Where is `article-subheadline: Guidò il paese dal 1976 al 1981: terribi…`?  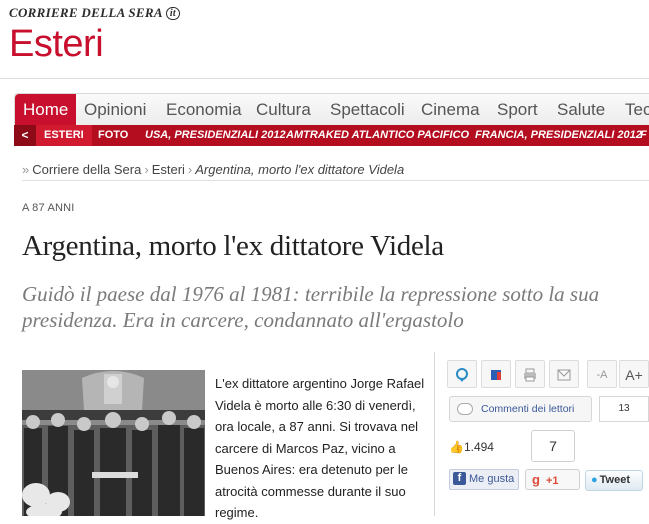 article-subheadline: Guidò il paese dal 1976 al 1981: terribi… is located at coordinates (311, 307).